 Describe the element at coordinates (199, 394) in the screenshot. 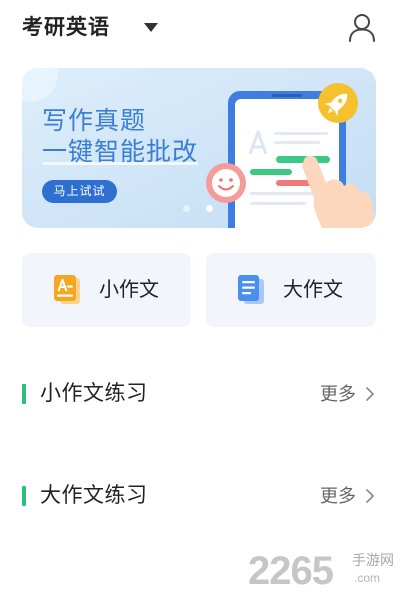

I see `small-essay-practice-section: 小作文练习 更多` at that location.